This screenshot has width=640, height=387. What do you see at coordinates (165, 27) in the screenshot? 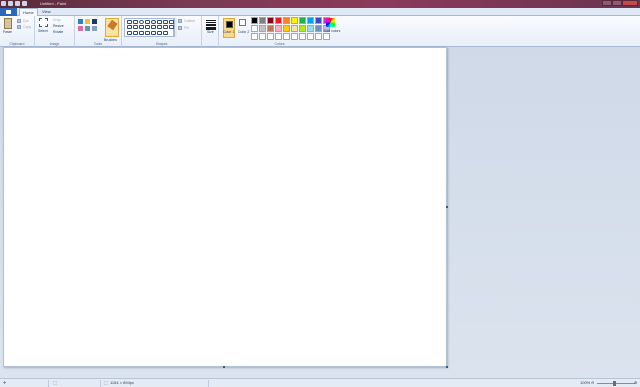
I see `down-arrow-shape-icon` at bounding box center [165, 27].